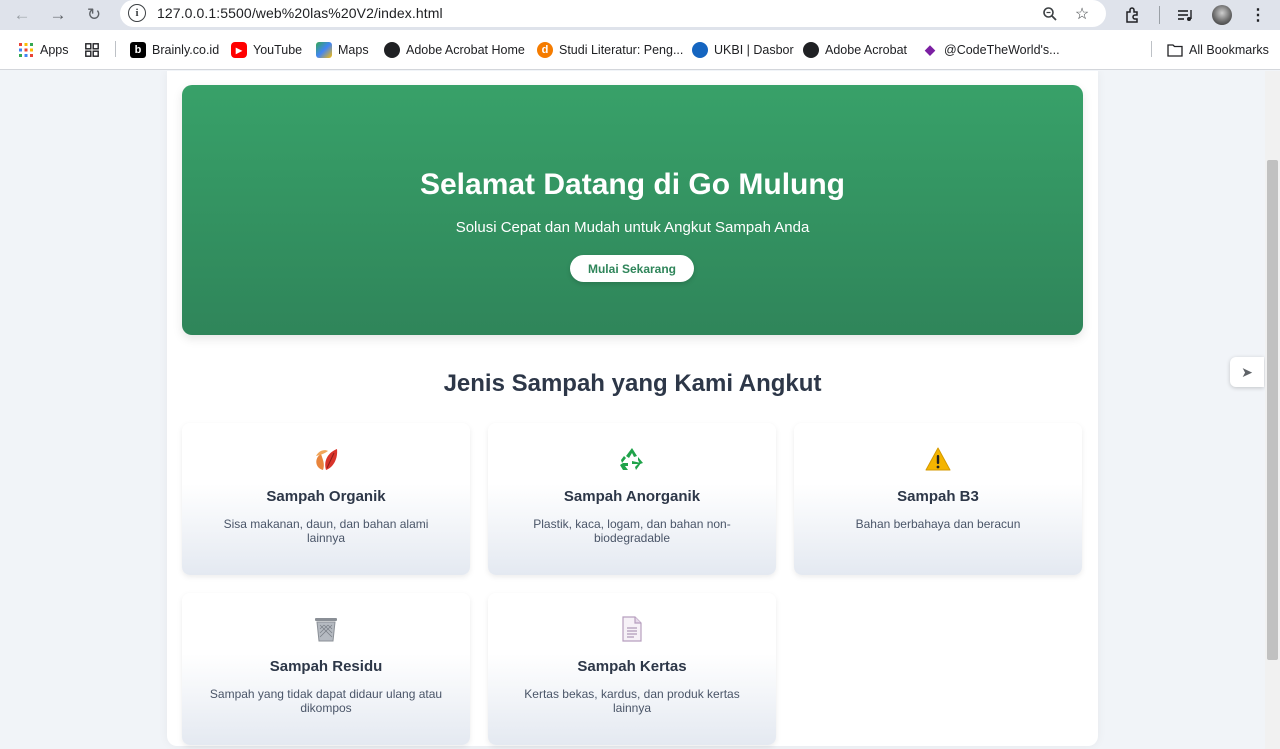 This screenshot has width=1280, height=749. I want to click on trash-bin-icon, so click(326, 629).